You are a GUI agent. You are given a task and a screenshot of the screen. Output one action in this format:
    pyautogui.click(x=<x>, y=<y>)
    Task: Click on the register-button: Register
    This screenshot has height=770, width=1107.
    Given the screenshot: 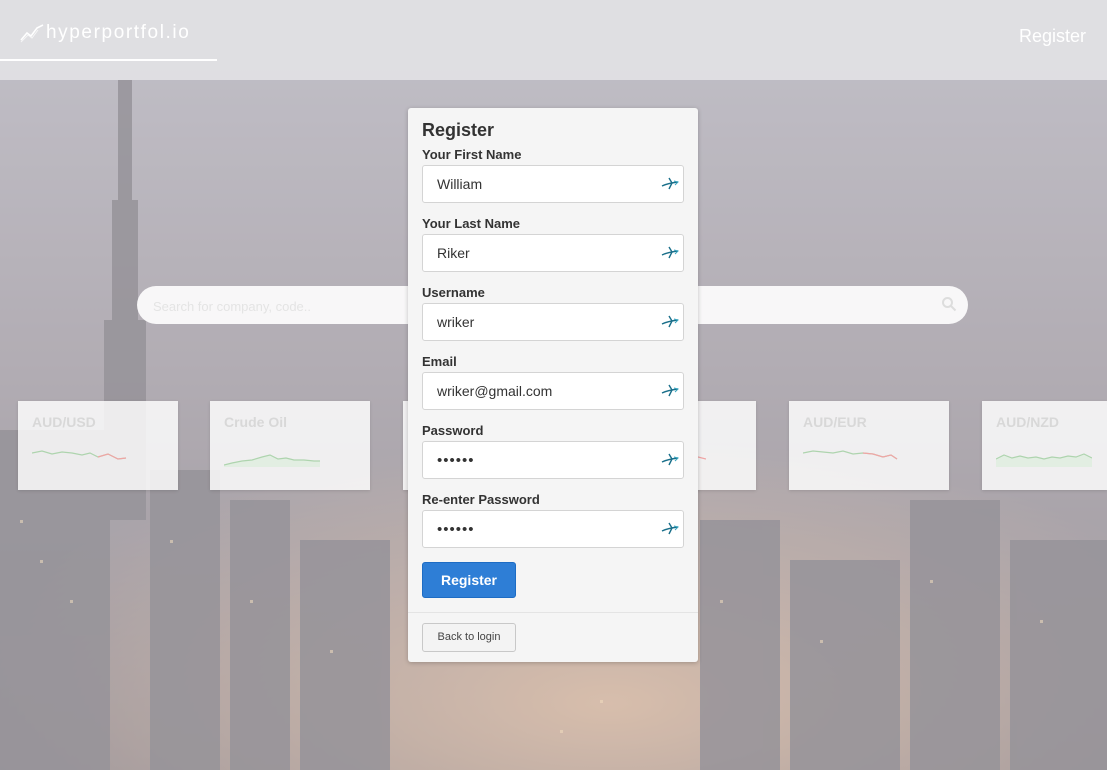 What is the action you would take?
    pyautogui.click(x=469, y=580)
    